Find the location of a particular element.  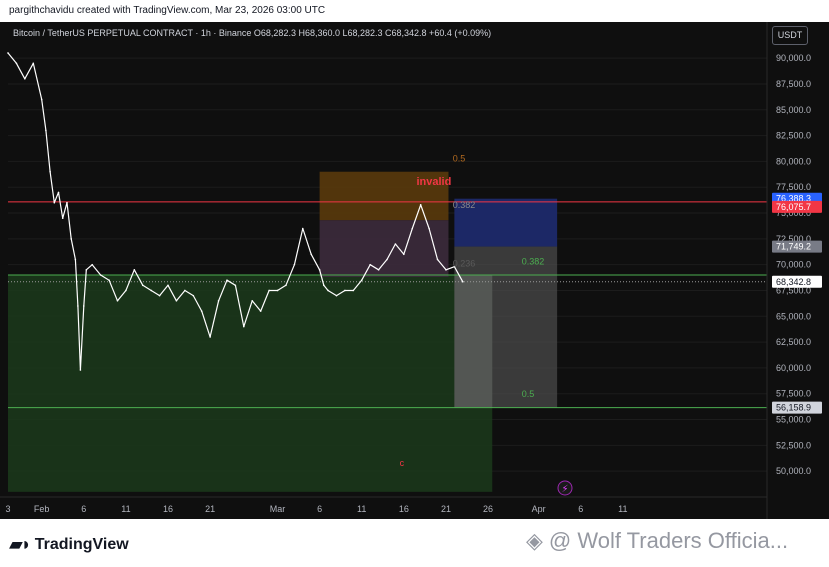

x-tick-label-12: Apr is located at coordinates (539, 509).